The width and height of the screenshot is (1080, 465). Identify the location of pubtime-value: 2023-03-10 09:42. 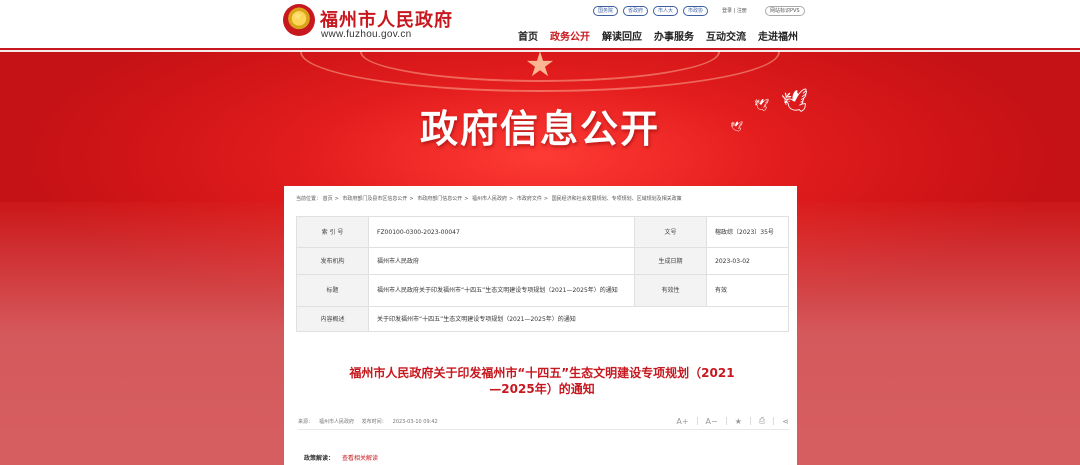
(415, 422).